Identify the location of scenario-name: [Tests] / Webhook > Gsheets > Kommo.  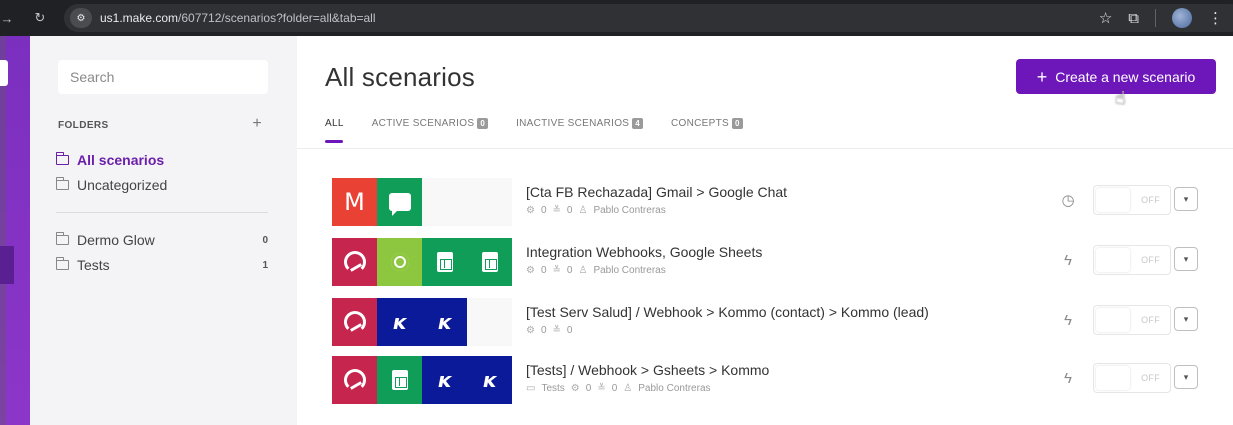
(647, 370).